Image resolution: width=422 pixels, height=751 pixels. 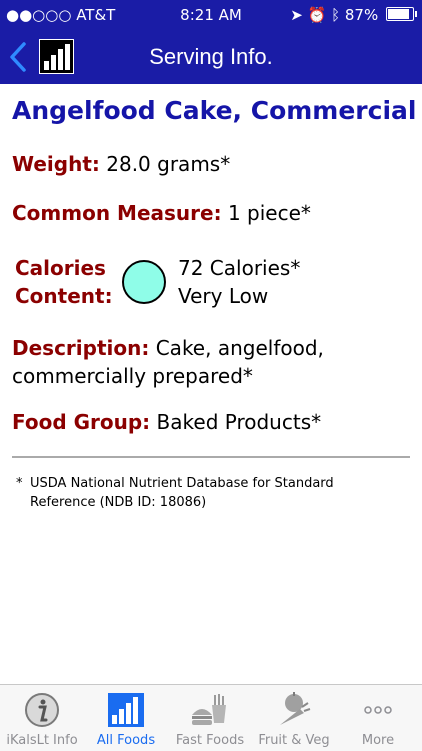 I want to click on calories-label-line1: Calories, so click(x=60, y=268).